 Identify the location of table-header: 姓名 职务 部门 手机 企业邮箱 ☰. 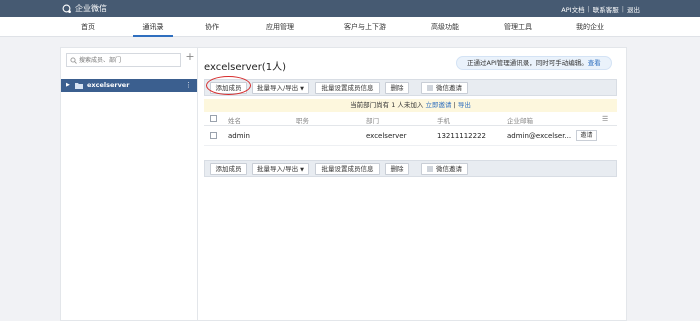
(410, 119).